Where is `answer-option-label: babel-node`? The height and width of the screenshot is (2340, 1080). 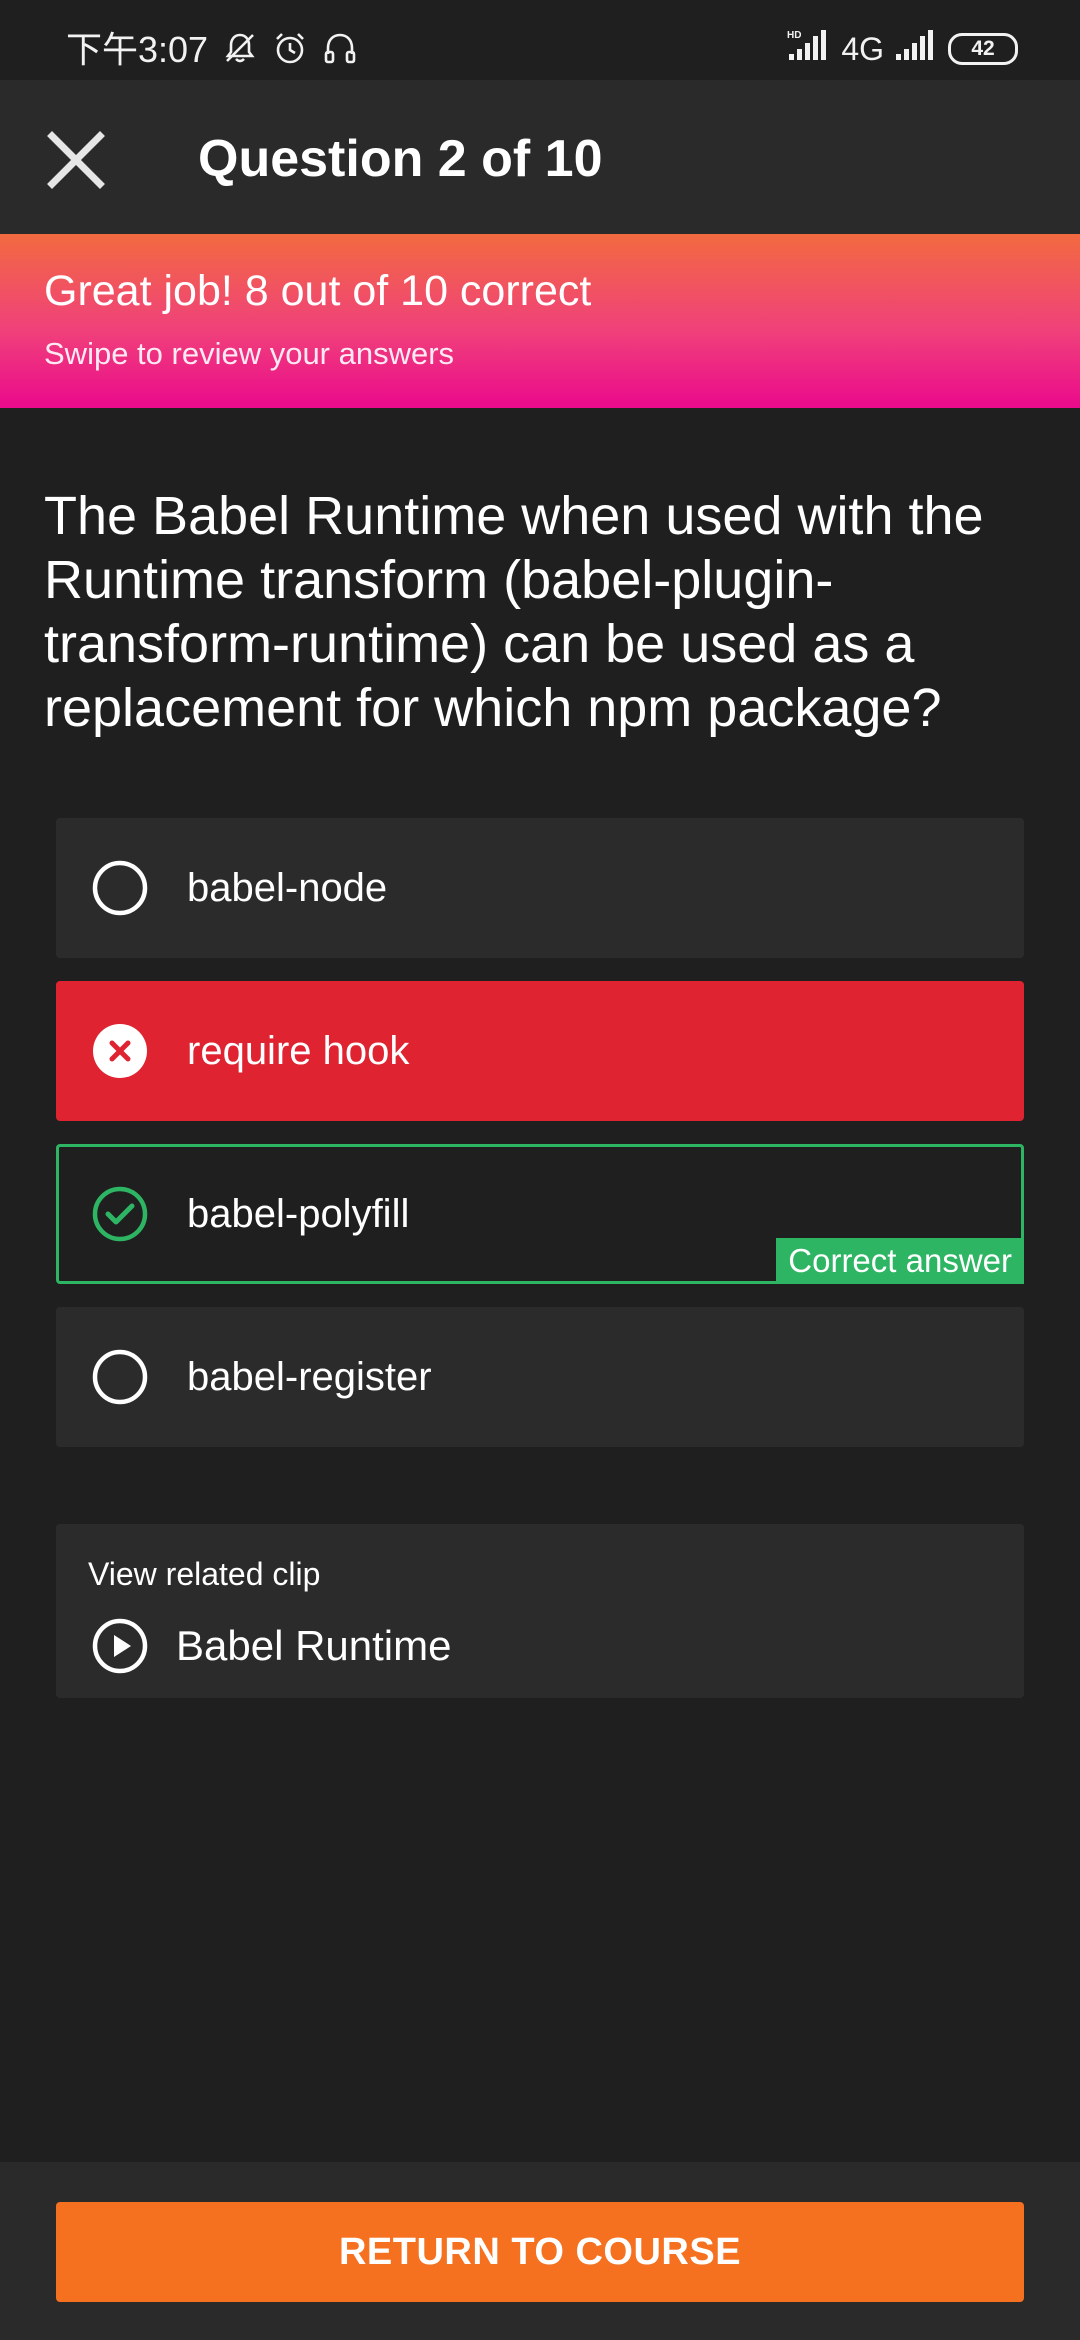 answer-option-label: babel-node is located at coordinates (287, 888).